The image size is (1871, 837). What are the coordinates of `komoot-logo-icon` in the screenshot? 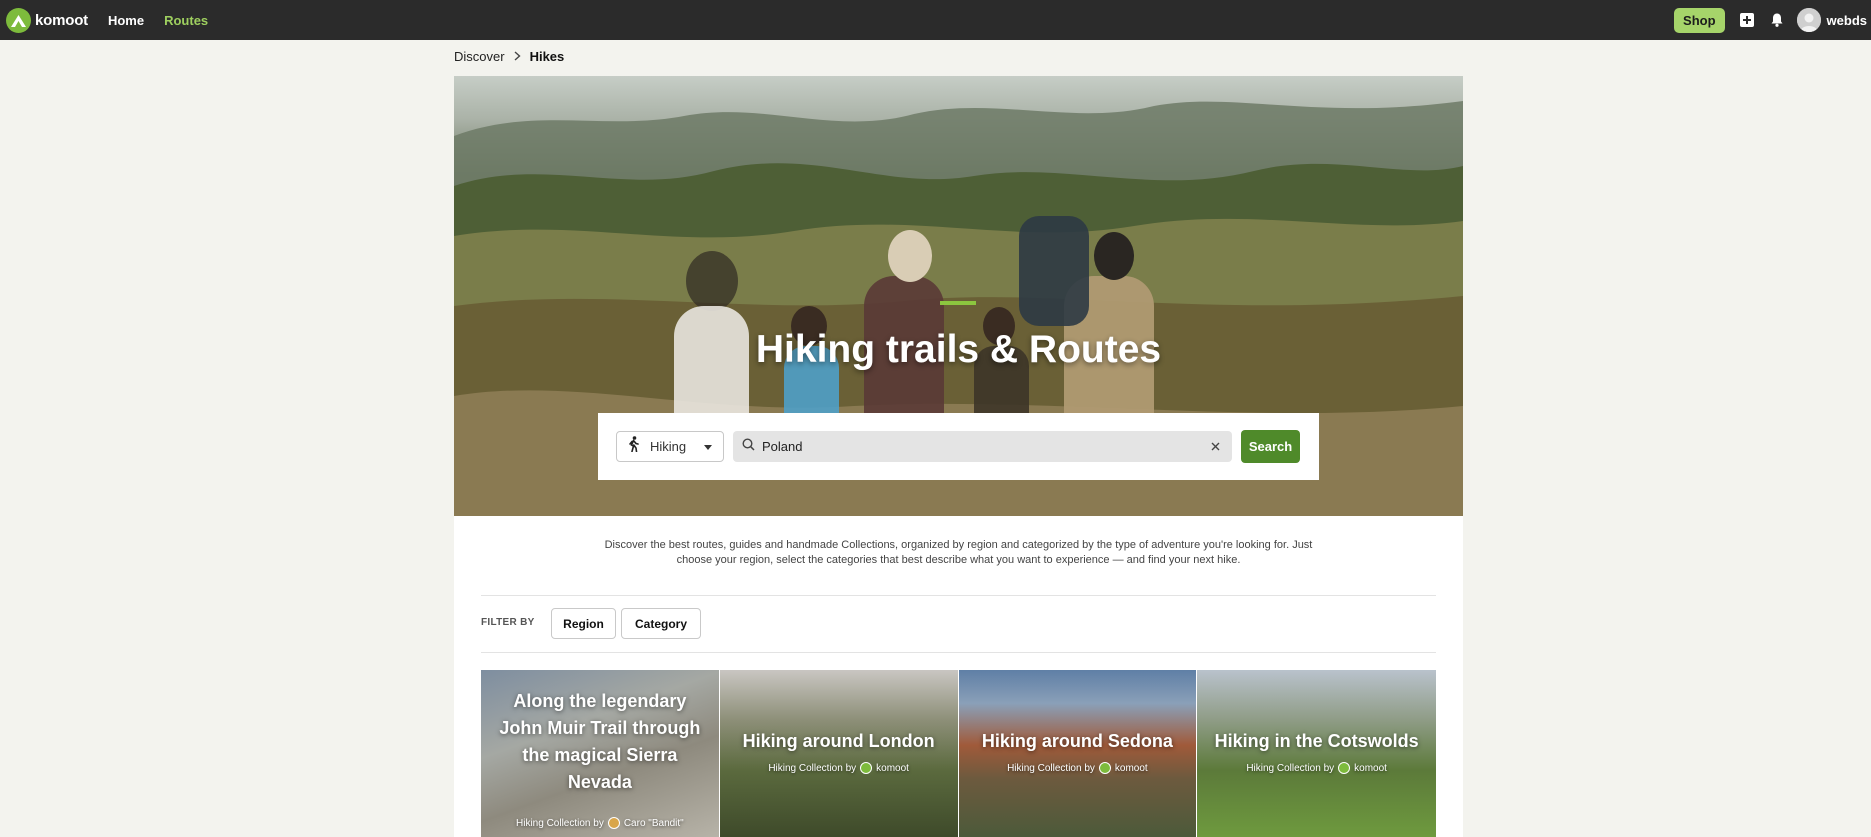 It's located at (18, 20).